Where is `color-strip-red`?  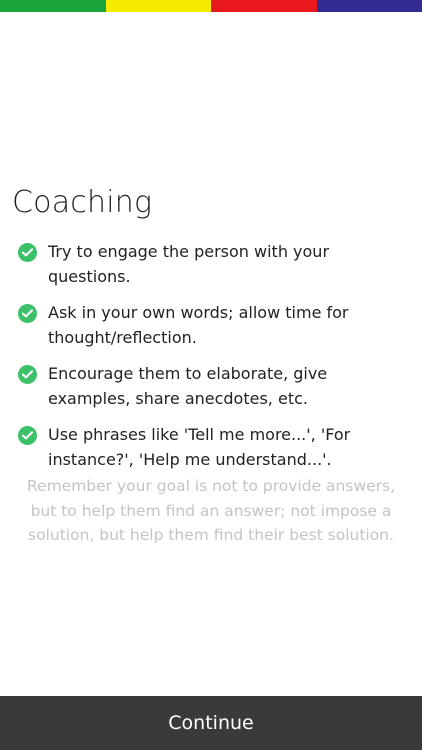
color-strip-red is located at coordinates (264, 6).